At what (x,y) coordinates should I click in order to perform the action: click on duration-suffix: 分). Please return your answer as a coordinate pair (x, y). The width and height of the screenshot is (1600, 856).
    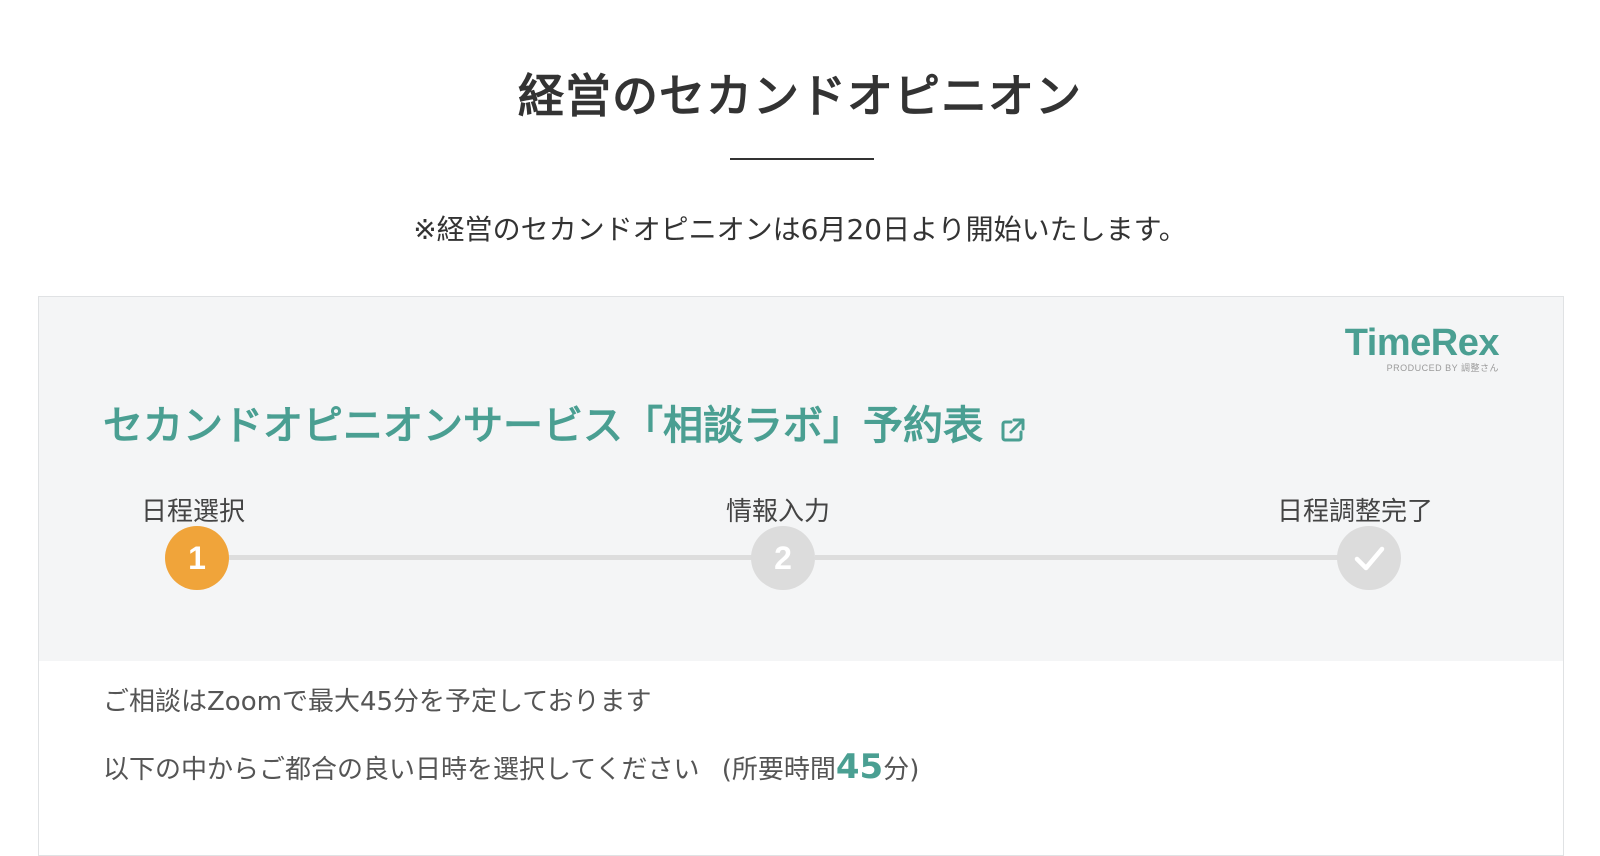
    Looking at the image, I should click on (901, 770).